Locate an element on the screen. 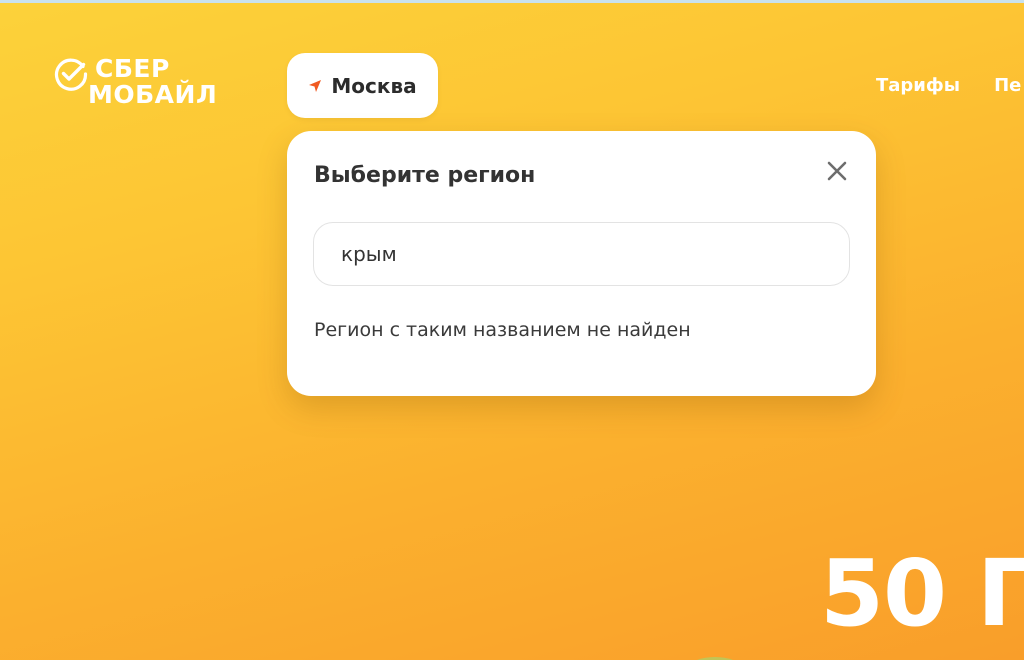 Image resolution: width=1024 pixels, height=660 pixels. sber-mobile-logo: СБЕР МОБАЙЛ is located at coordinates (135, 82).